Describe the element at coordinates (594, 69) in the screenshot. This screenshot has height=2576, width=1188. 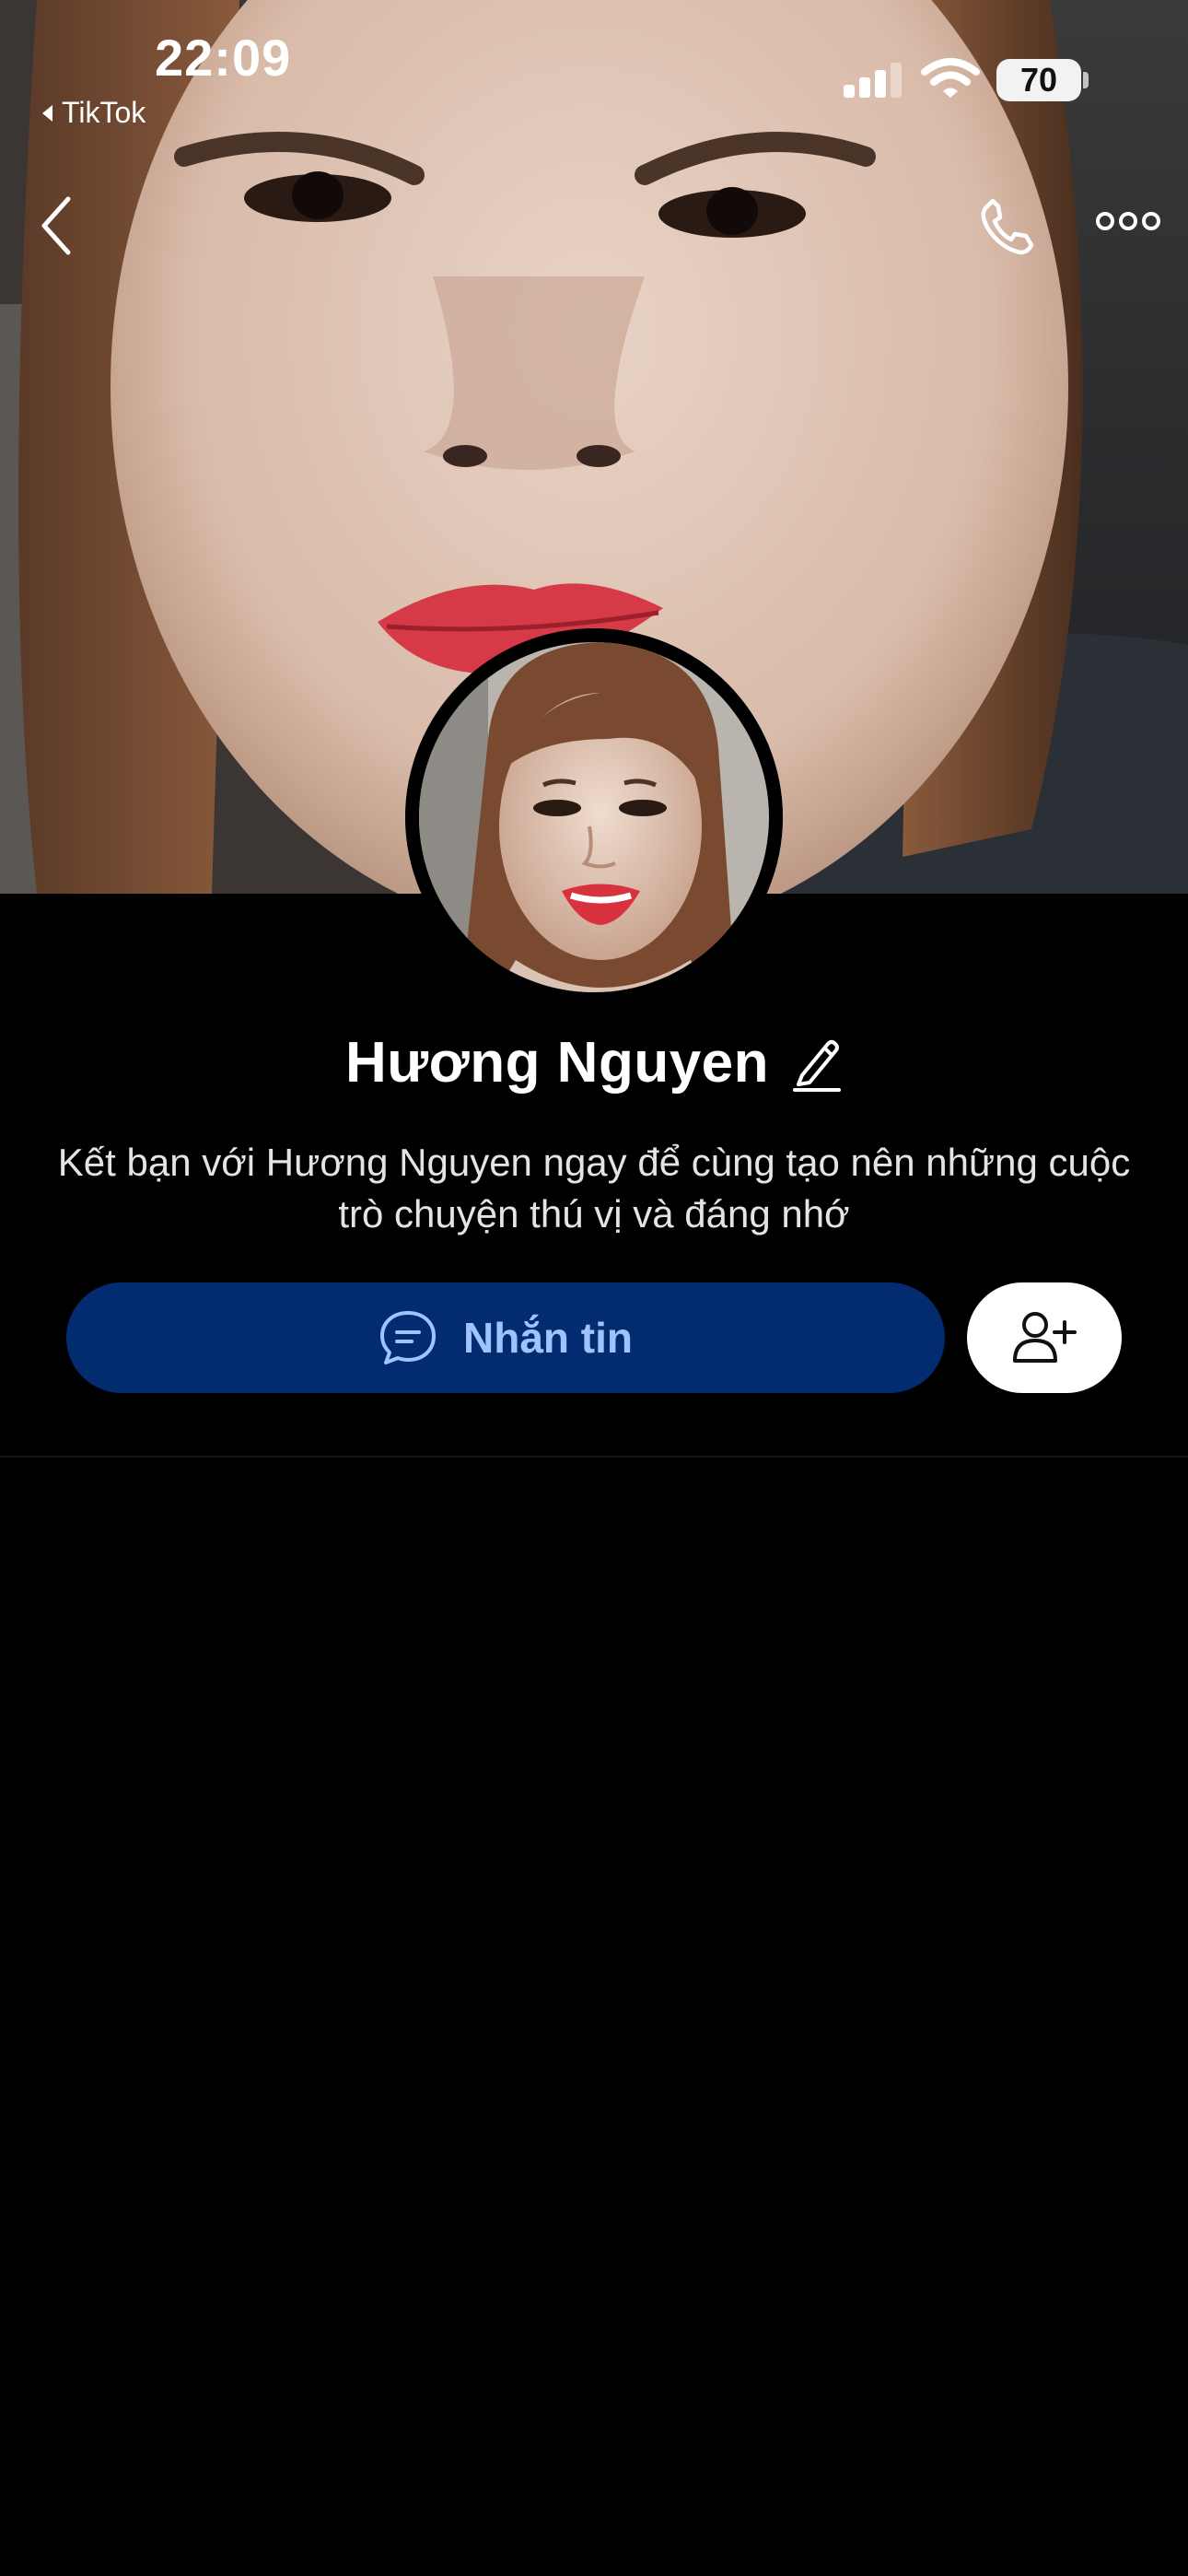
I see `status-bar: 22:09 TikTok 70` at that location.